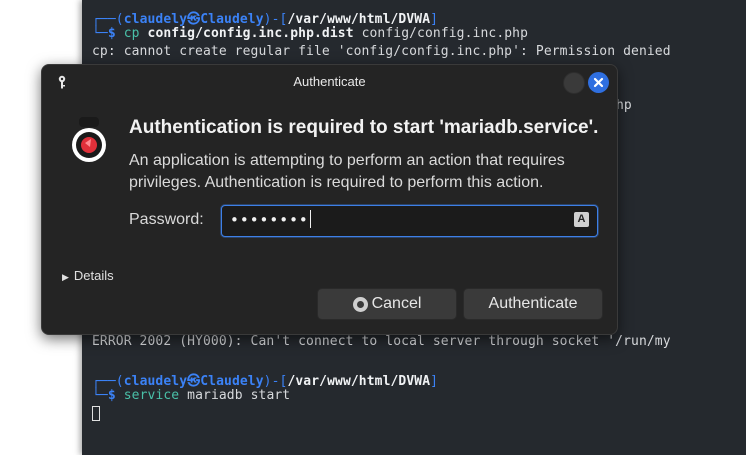  What do you see at coordinates (191, 395) in the screenshot?
I see `command-line-2: └─$ service mariadb start` at bounding box center [191, 395].